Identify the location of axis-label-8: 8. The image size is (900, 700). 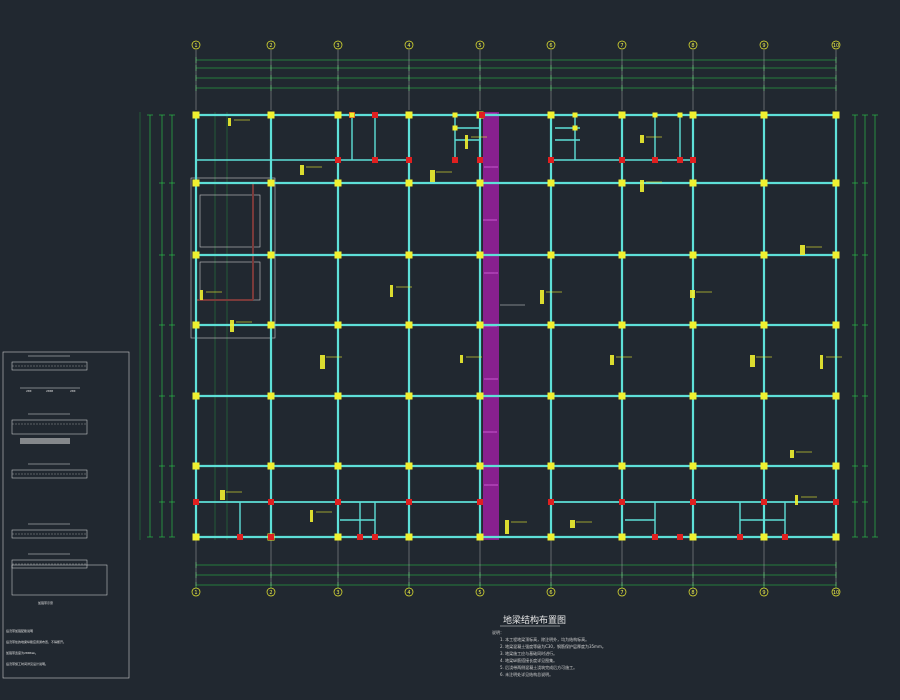
(692, 593).